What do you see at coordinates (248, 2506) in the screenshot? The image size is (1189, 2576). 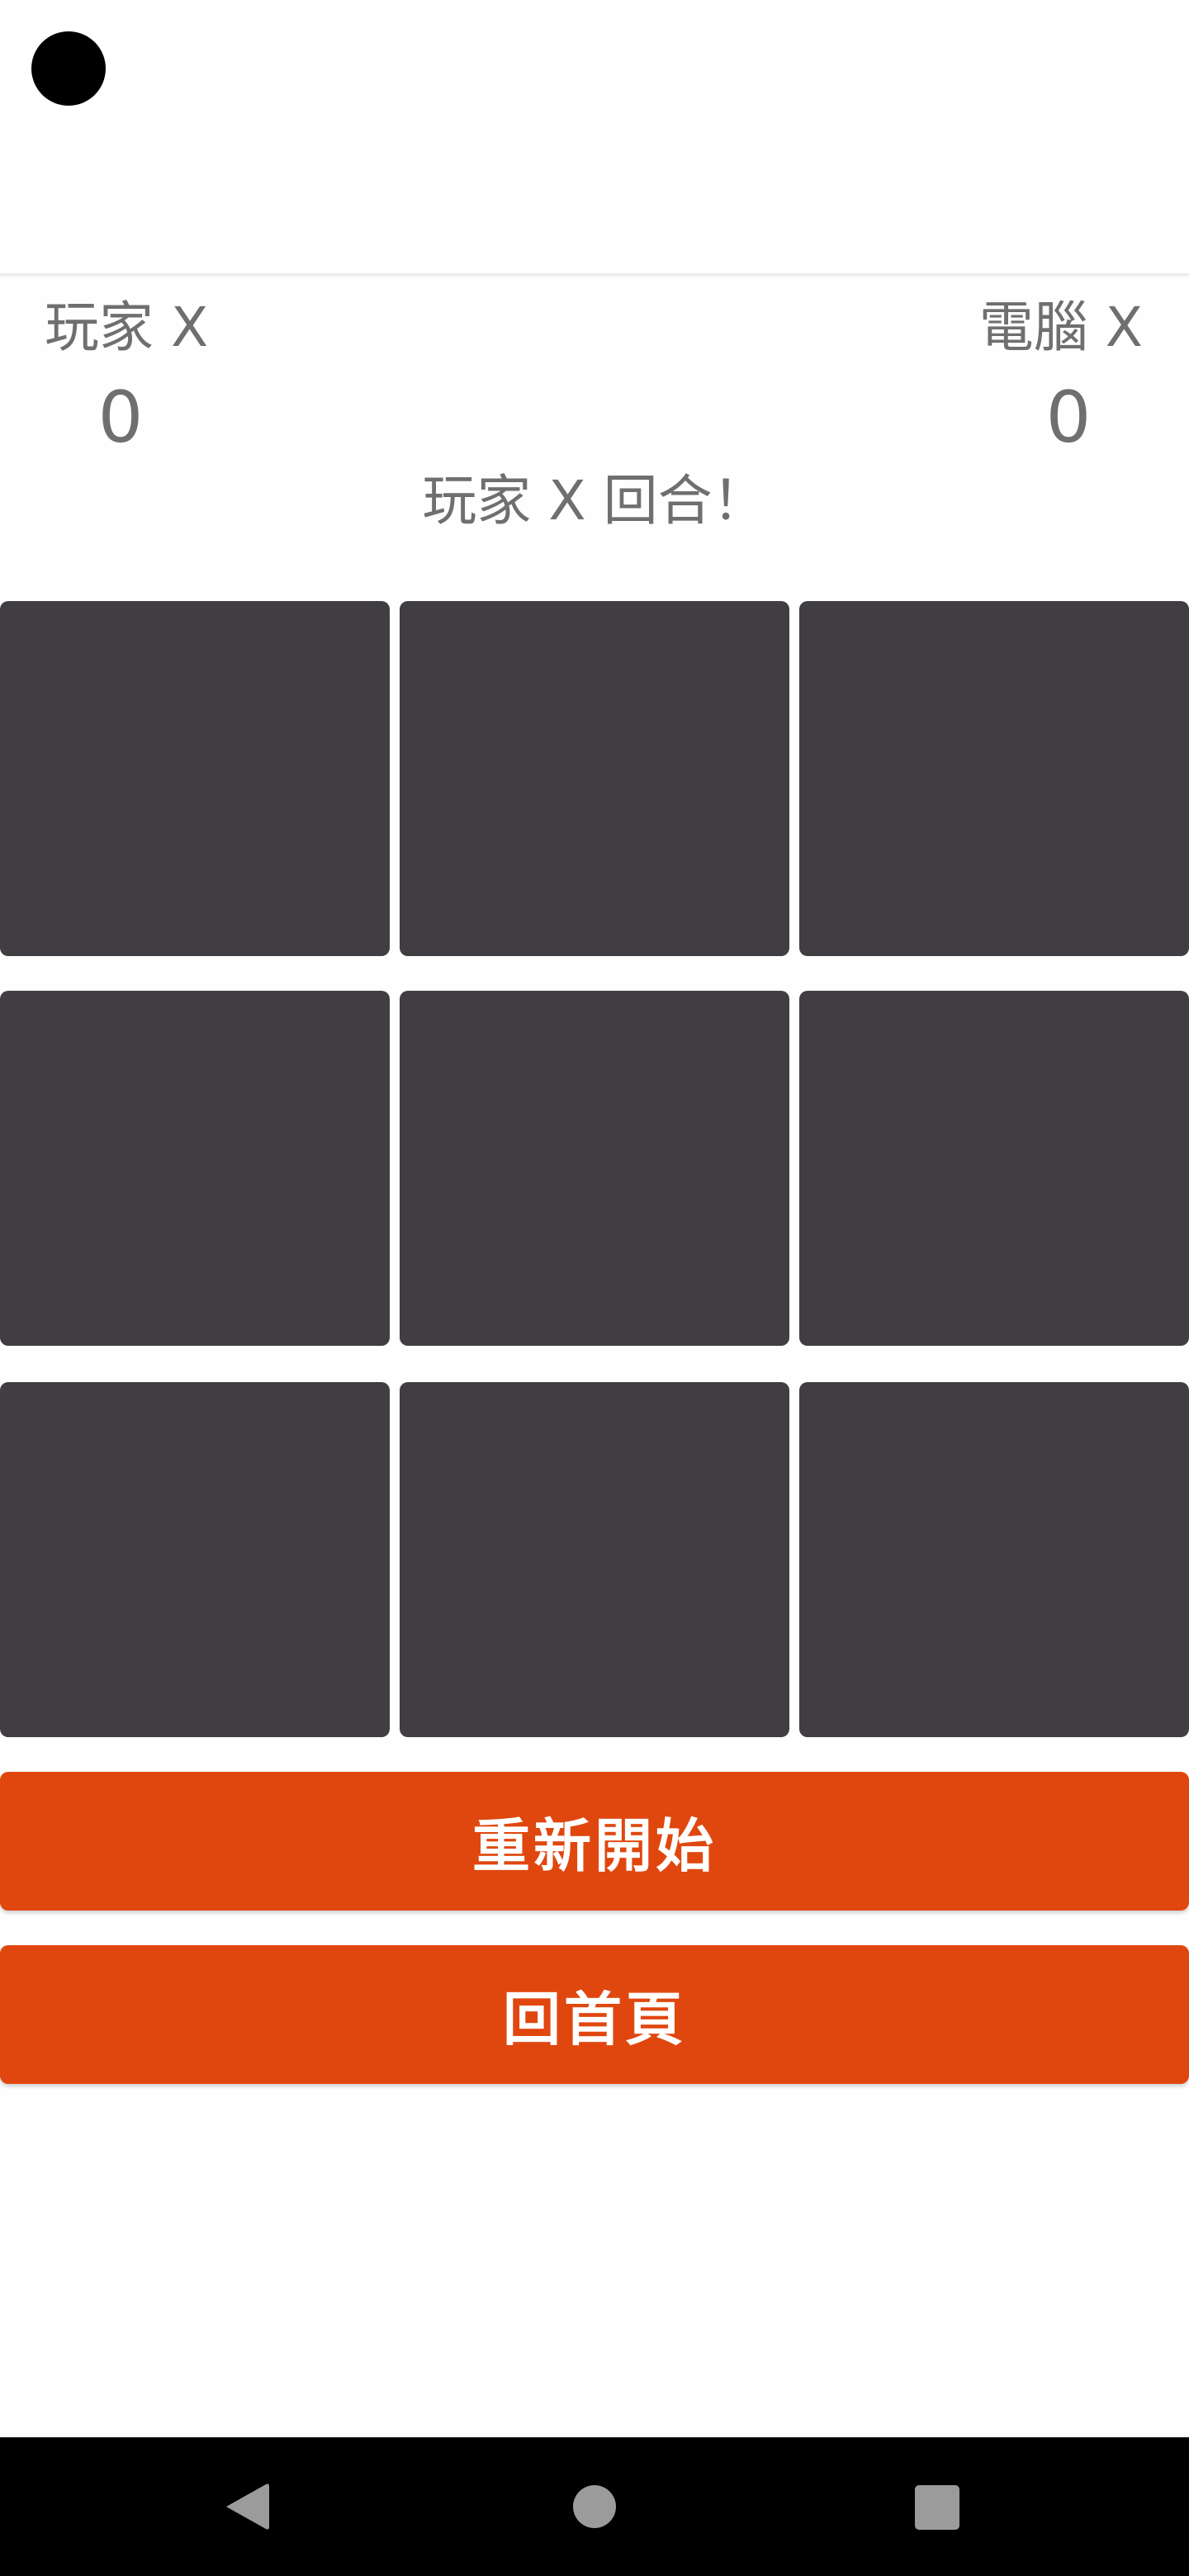 I see `back-triangle-icon` at bounding box center [248, 2506].